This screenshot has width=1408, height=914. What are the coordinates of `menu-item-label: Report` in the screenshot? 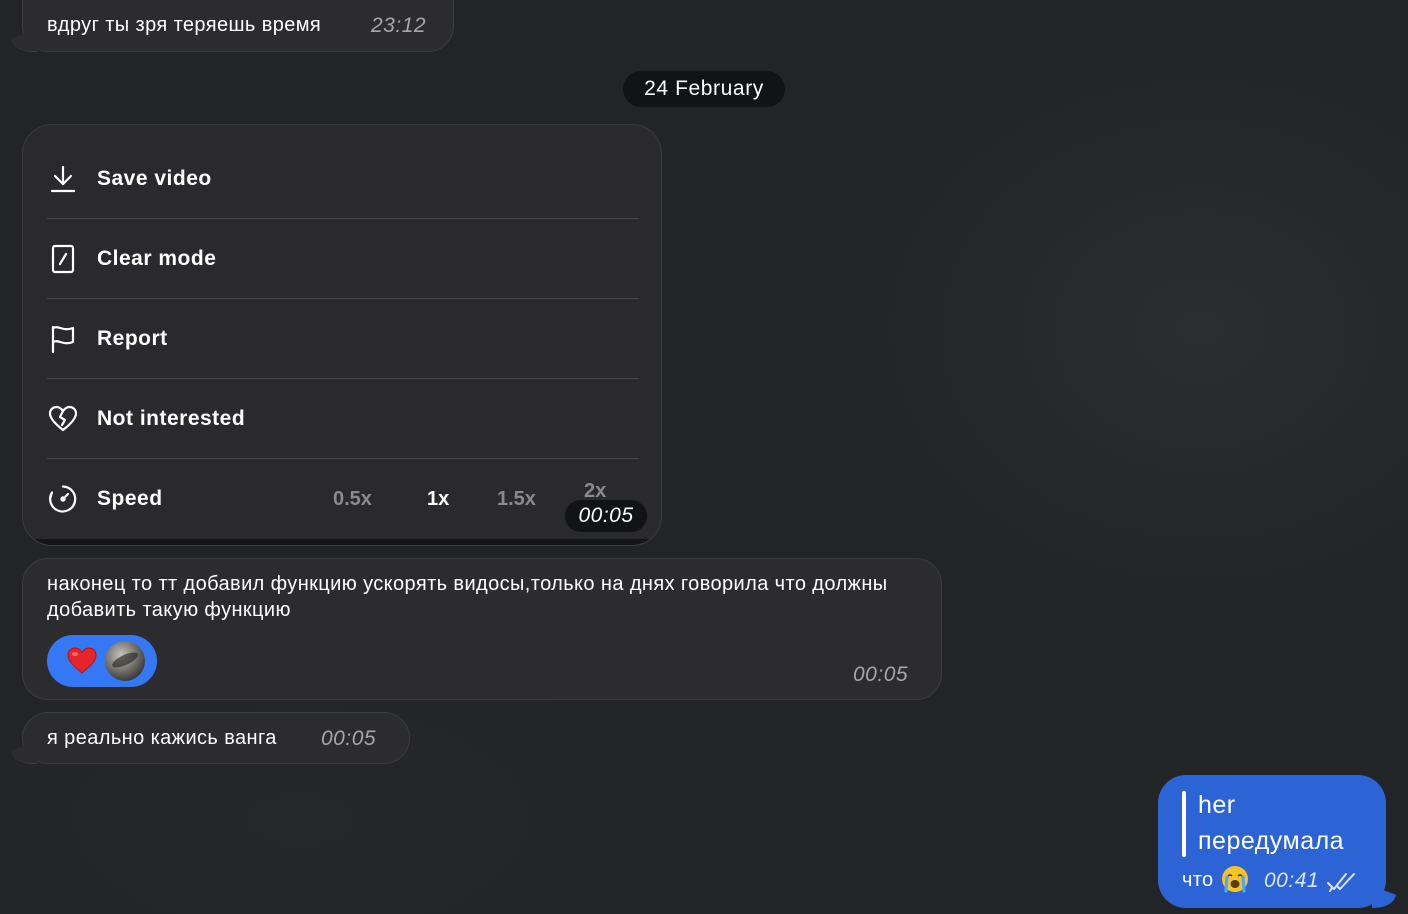 It's located at (132, 338).